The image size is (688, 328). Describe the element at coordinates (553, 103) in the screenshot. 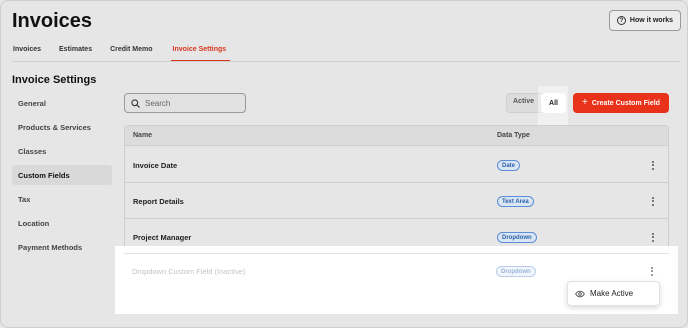

I see `filter-all-button: All` at that location.